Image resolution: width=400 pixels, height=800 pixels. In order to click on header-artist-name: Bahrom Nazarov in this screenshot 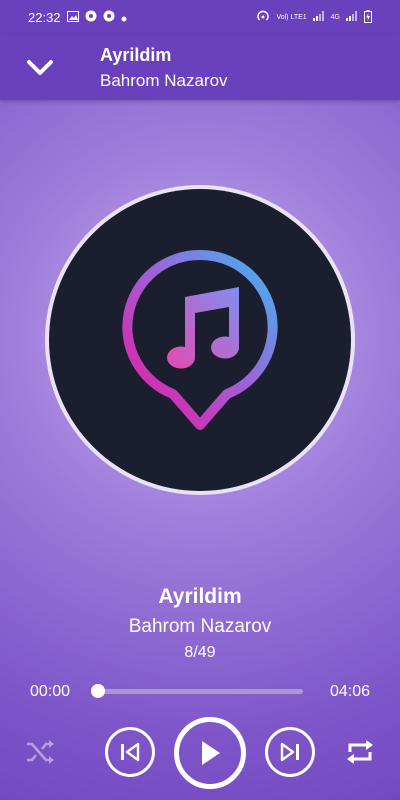, I will do `click(164, 80)`.